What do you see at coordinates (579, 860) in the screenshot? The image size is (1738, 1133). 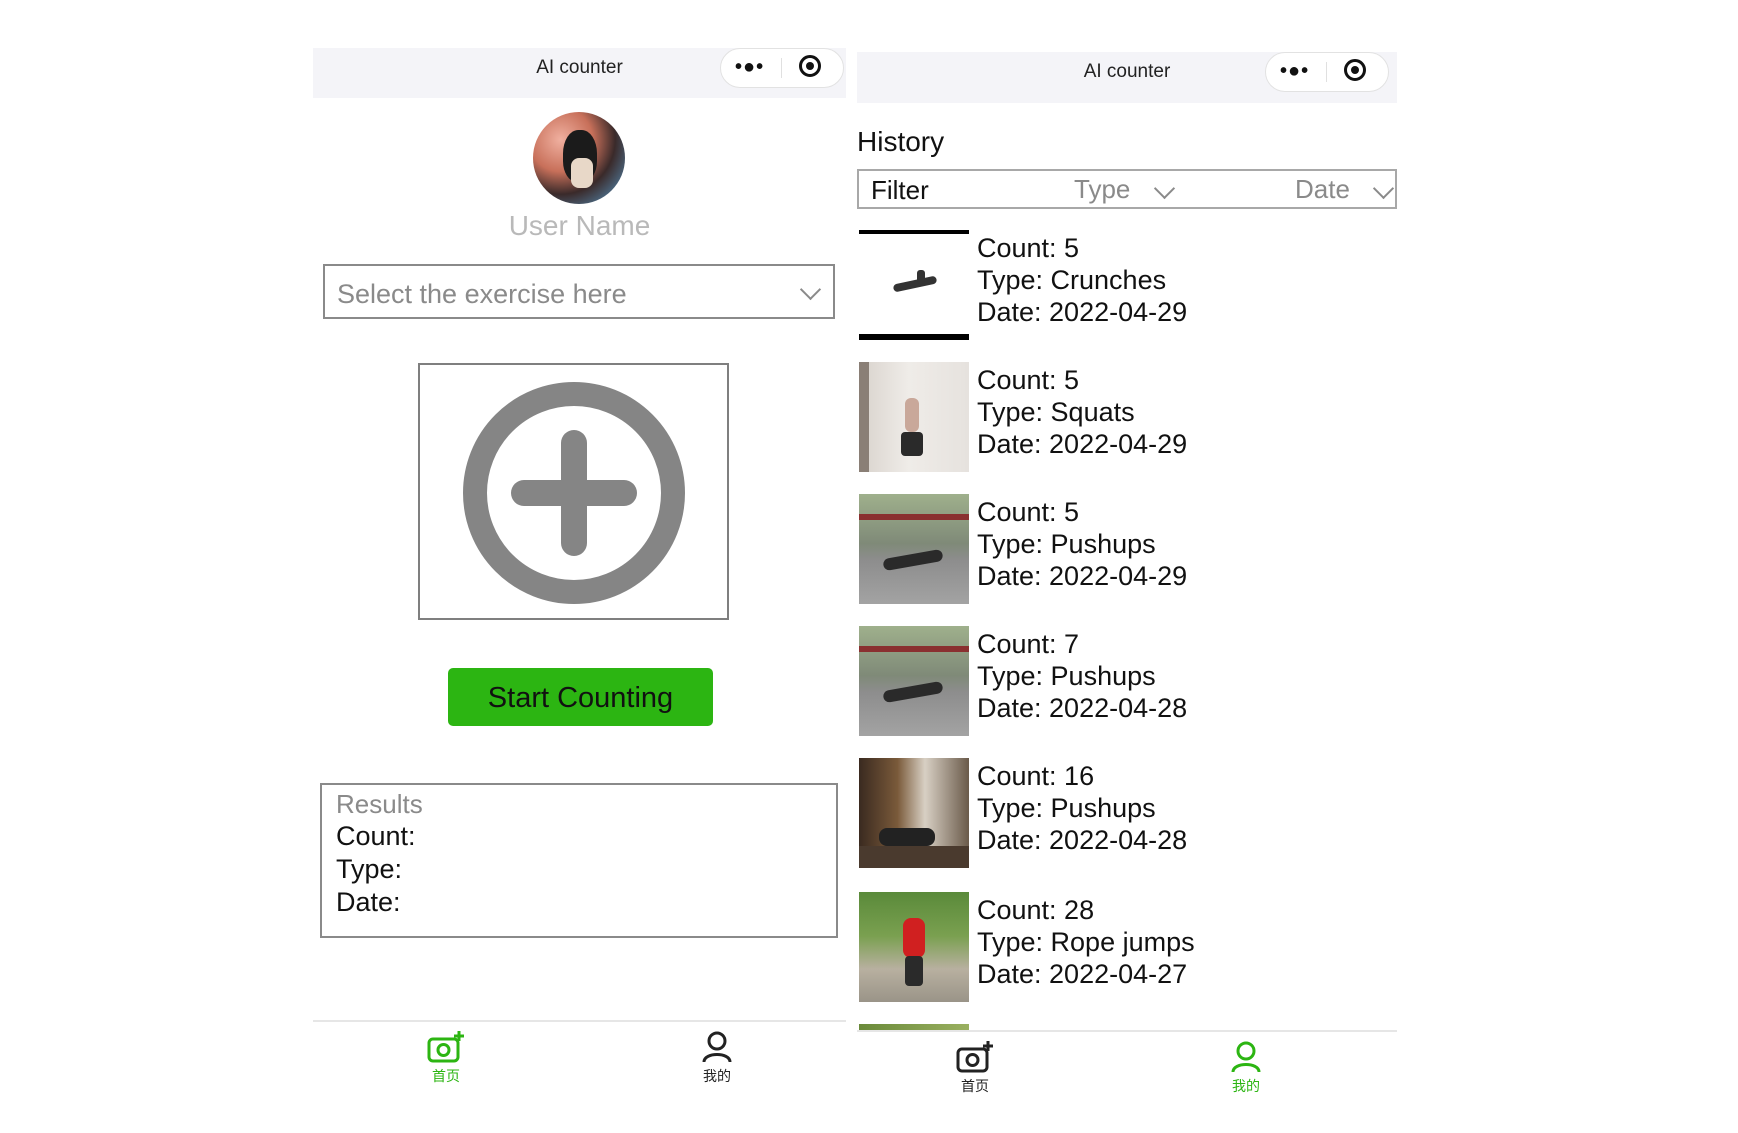 I see `results-box: Results Count: Type: Date:` at bounding box center [579, 860].